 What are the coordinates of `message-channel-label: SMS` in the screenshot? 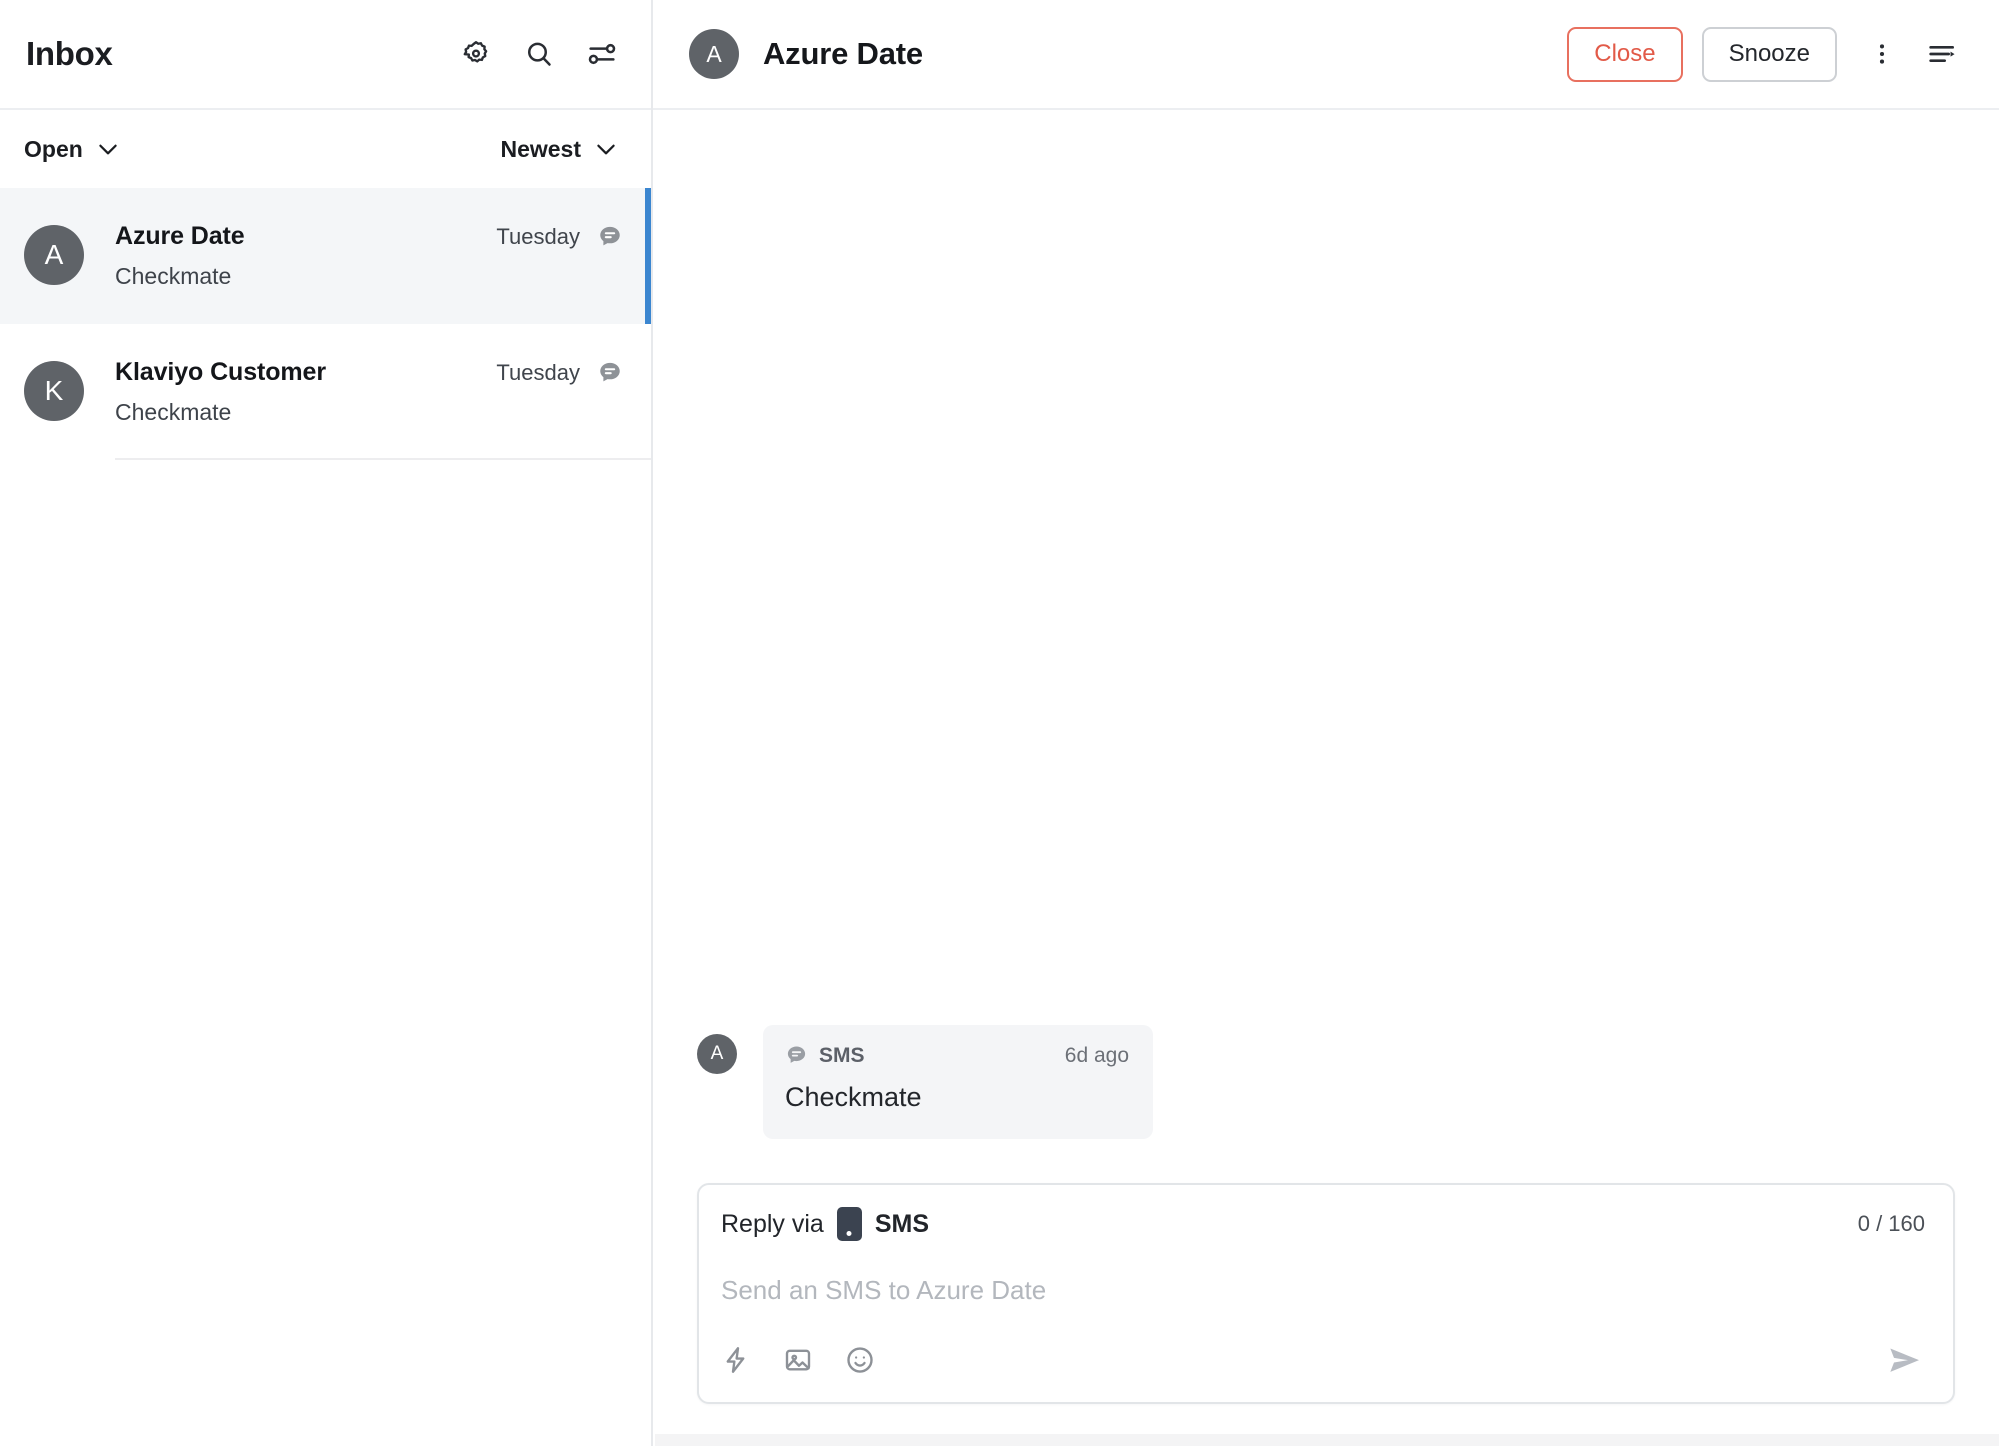 It's located at (842, 1055).